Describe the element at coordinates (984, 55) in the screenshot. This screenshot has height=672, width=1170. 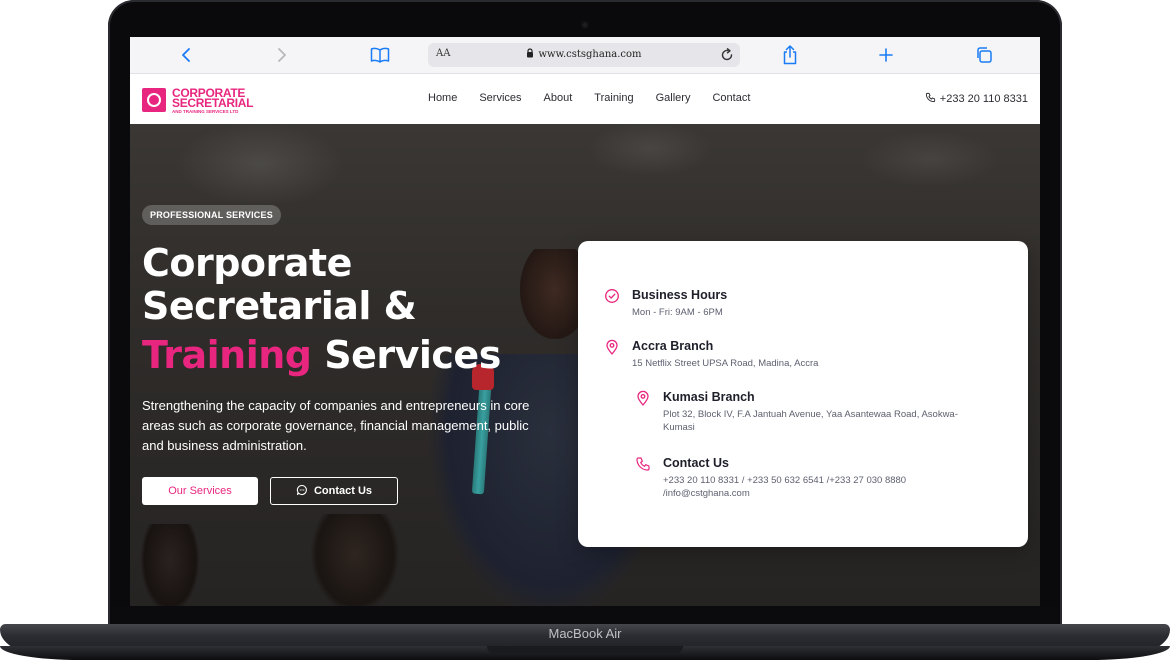
I see `tabs-overview-icon` at that location.